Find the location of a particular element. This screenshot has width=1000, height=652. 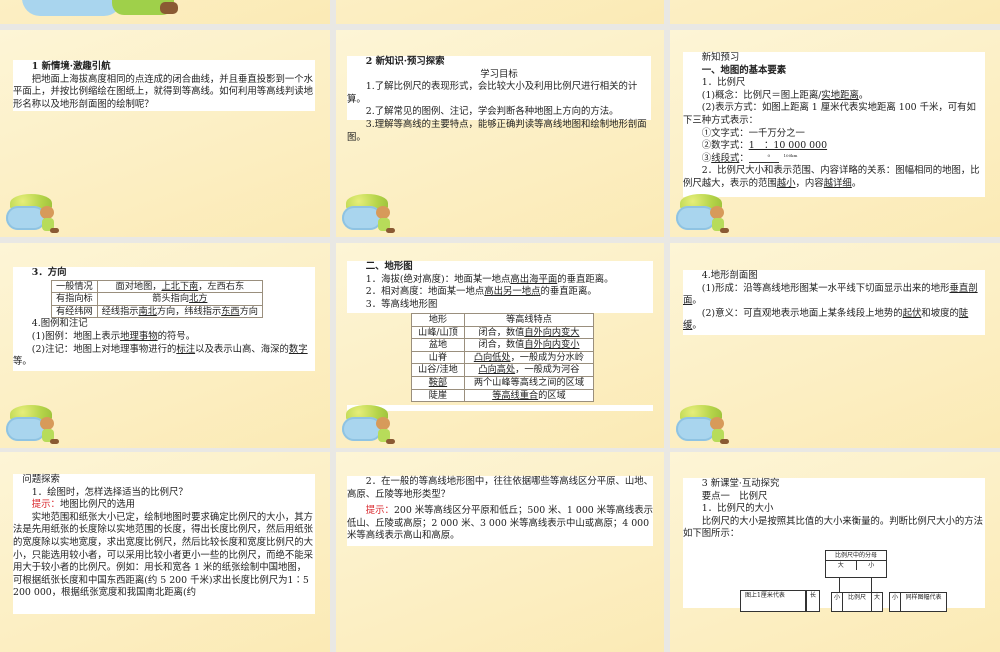

text-segment: 方向，纬线指示 is located at coordinates (189, 311).